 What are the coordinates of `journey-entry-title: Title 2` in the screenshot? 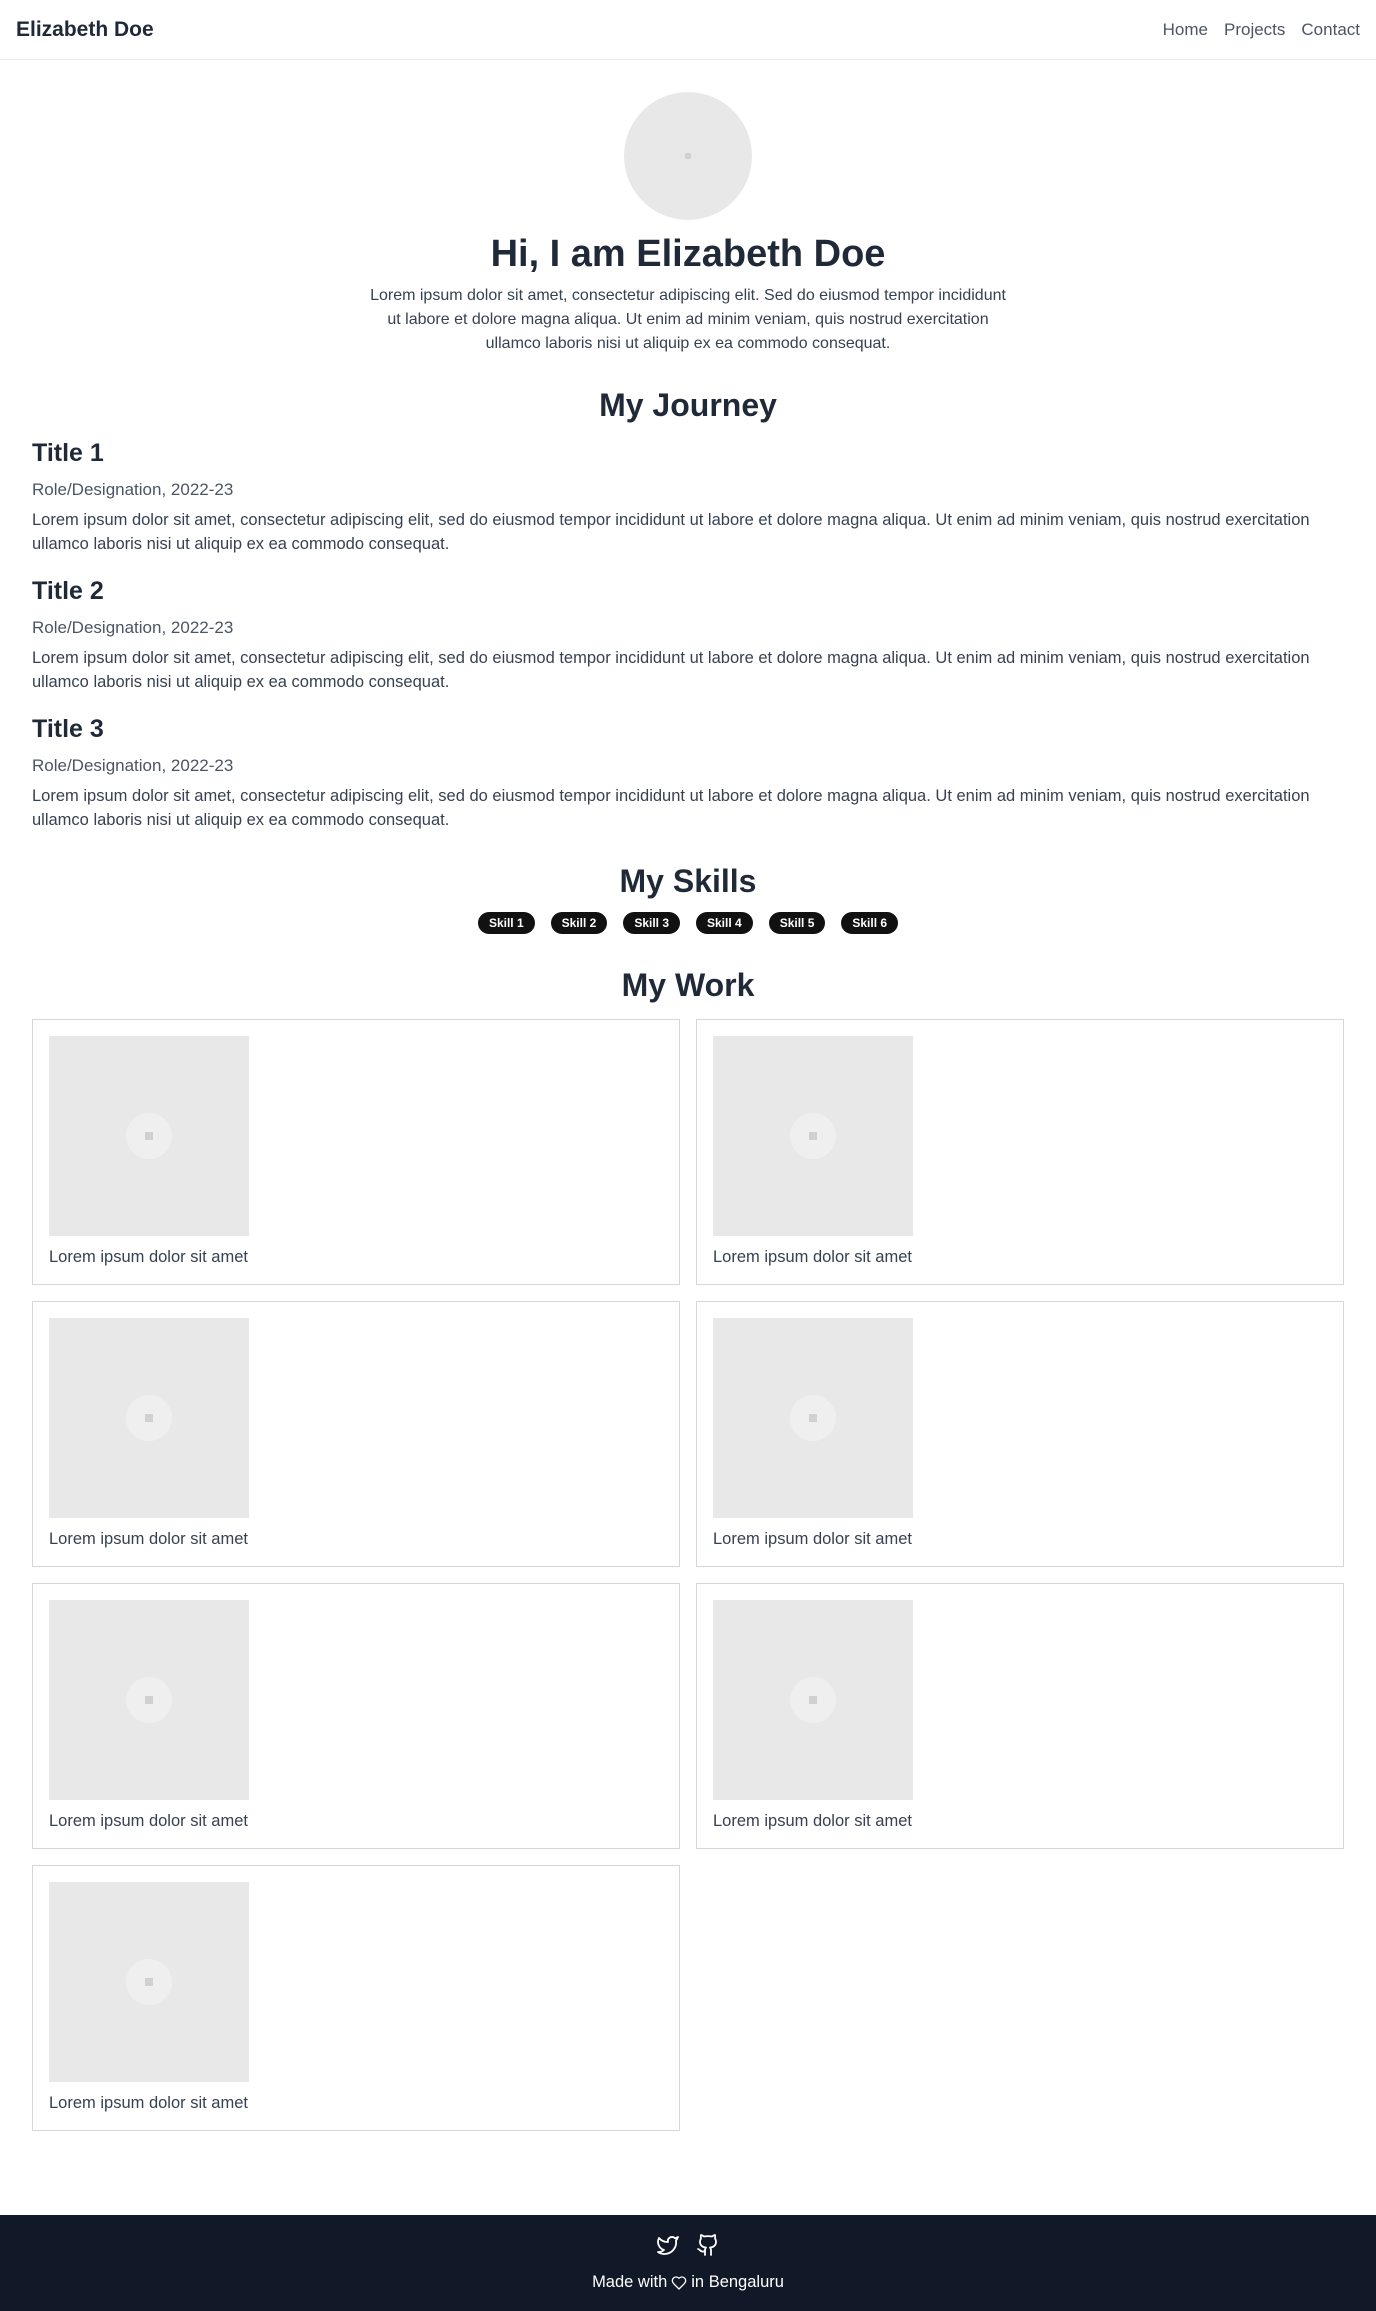 It's located at (68, 590).